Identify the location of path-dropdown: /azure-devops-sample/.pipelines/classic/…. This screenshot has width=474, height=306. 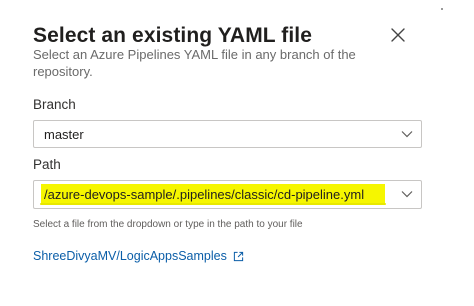
(227, 194).